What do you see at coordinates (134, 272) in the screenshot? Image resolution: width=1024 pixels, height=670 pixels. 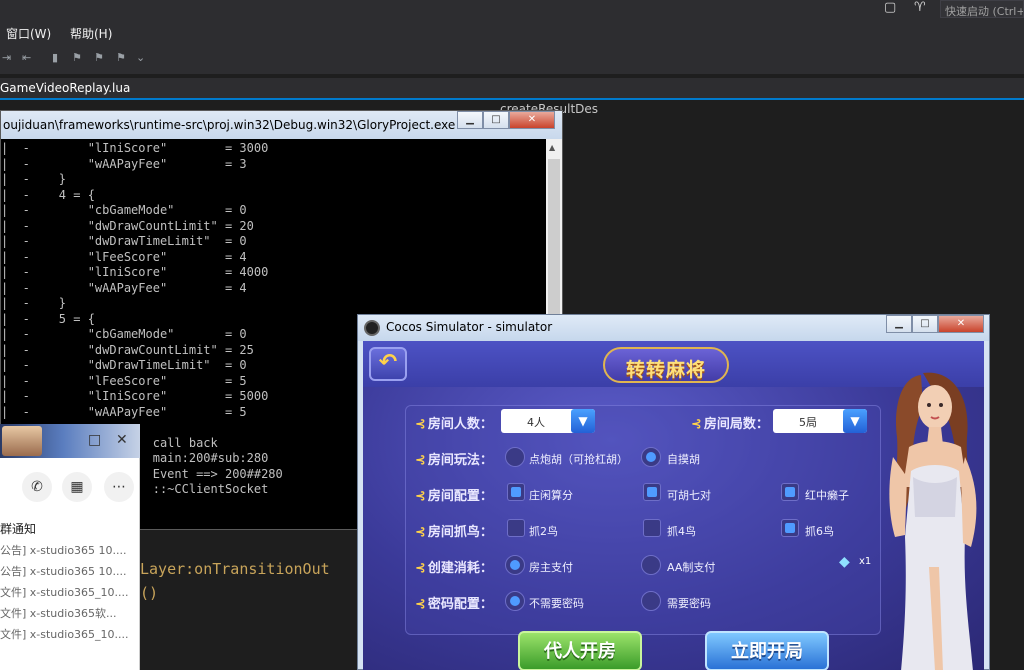 I see `console-line: | - "lIniScore" = 4000` at bounding box center [134, 272].